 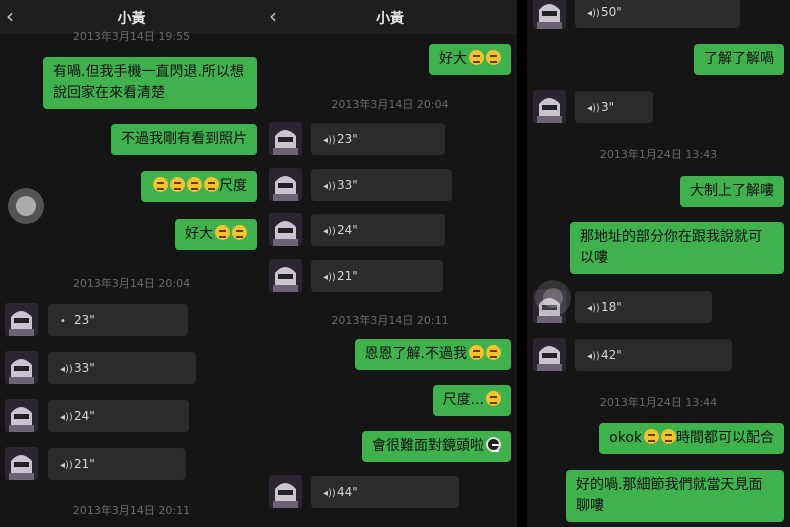 I want to click on message-text: okok, so click(x=625, y=438).